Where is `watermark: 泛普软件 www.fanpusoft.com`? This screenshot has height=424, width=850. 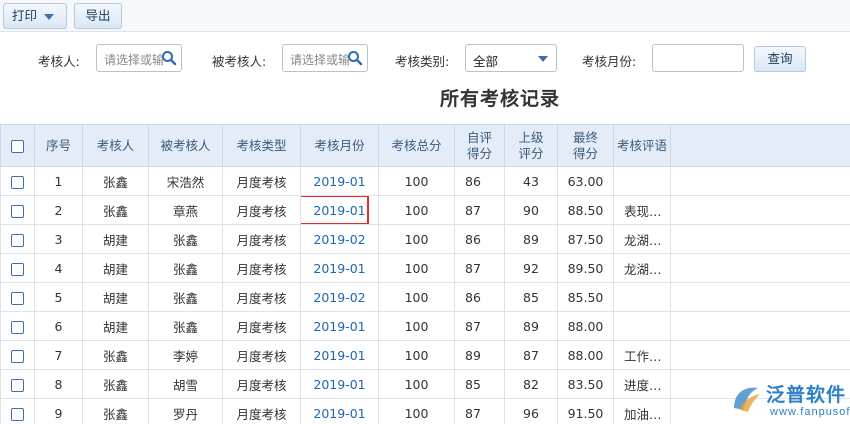 watermark: 泛普软件 www.fanpusoft.com is located at coordinates (782, 399).